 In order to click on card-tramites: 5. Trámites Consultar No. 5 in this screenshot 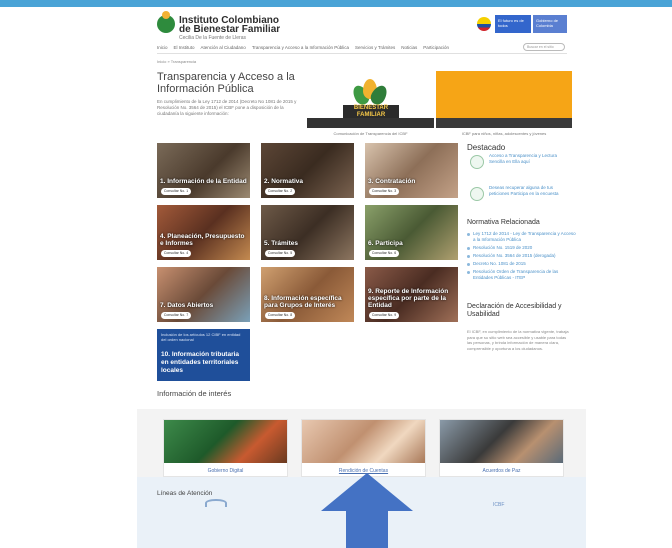, I will do `click(307, 232)`.